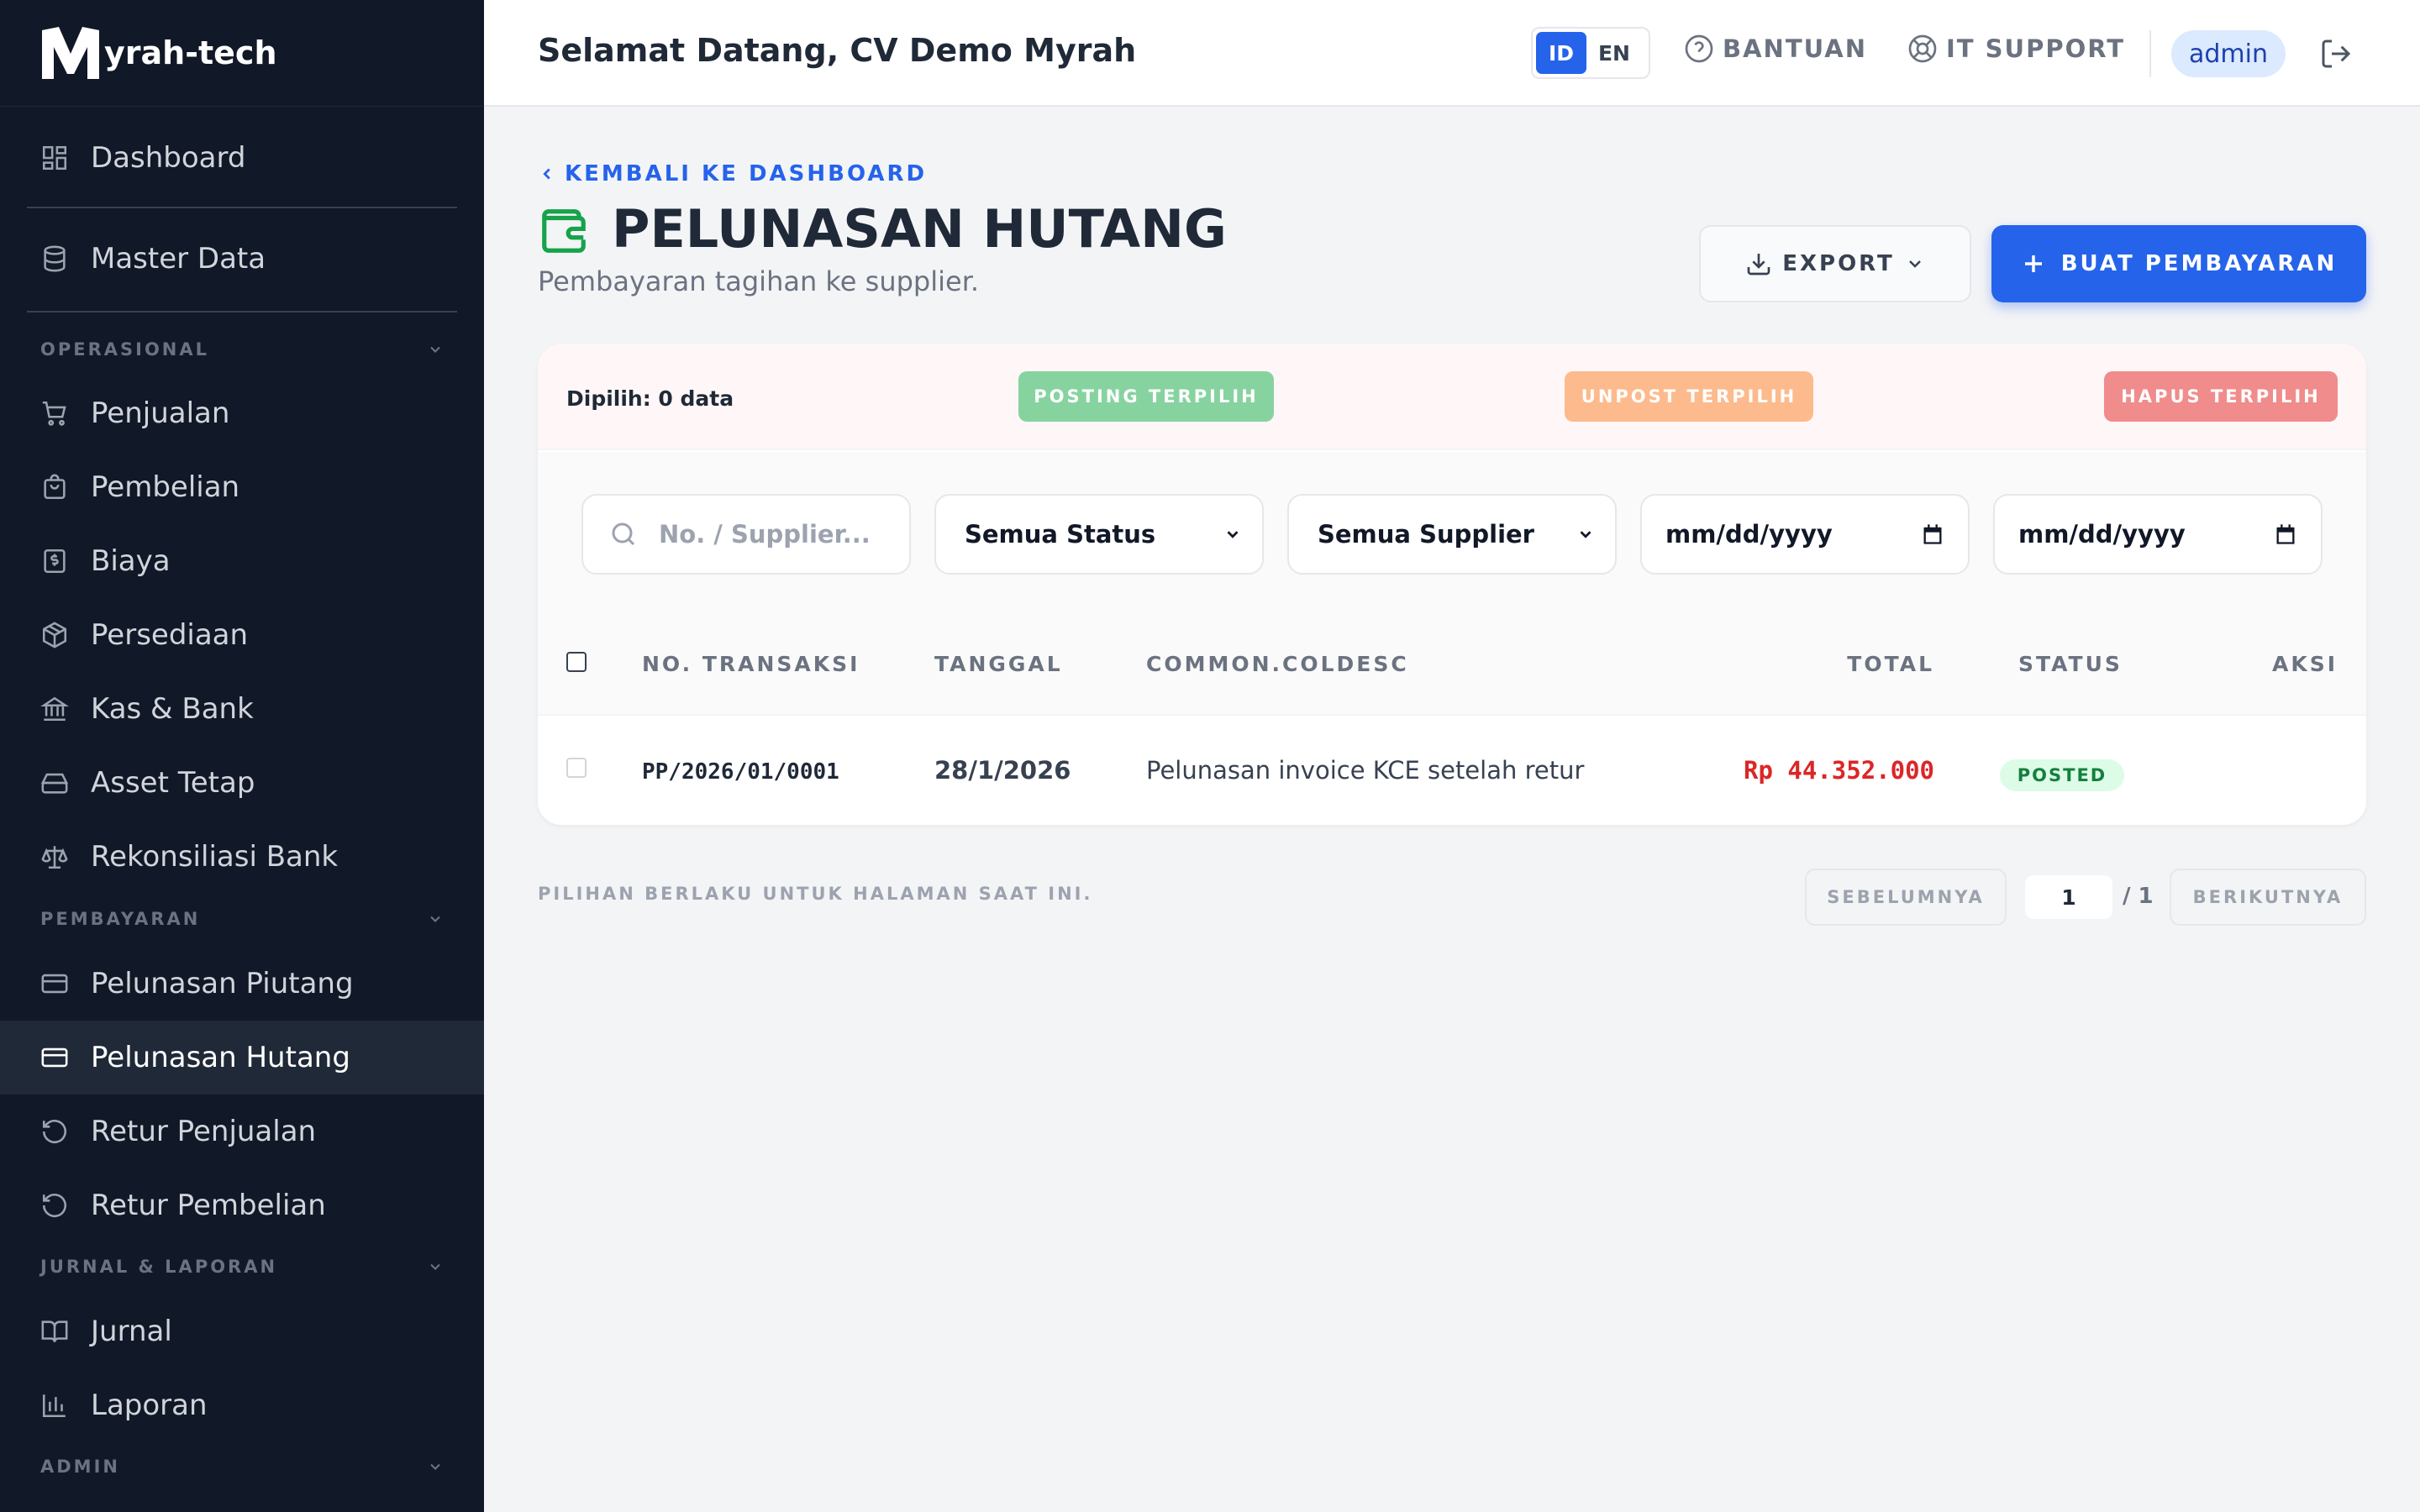 Image resolution: width=2420 pixels, height=1512 pixels. I want to click on box-icon, so click(54, 635).